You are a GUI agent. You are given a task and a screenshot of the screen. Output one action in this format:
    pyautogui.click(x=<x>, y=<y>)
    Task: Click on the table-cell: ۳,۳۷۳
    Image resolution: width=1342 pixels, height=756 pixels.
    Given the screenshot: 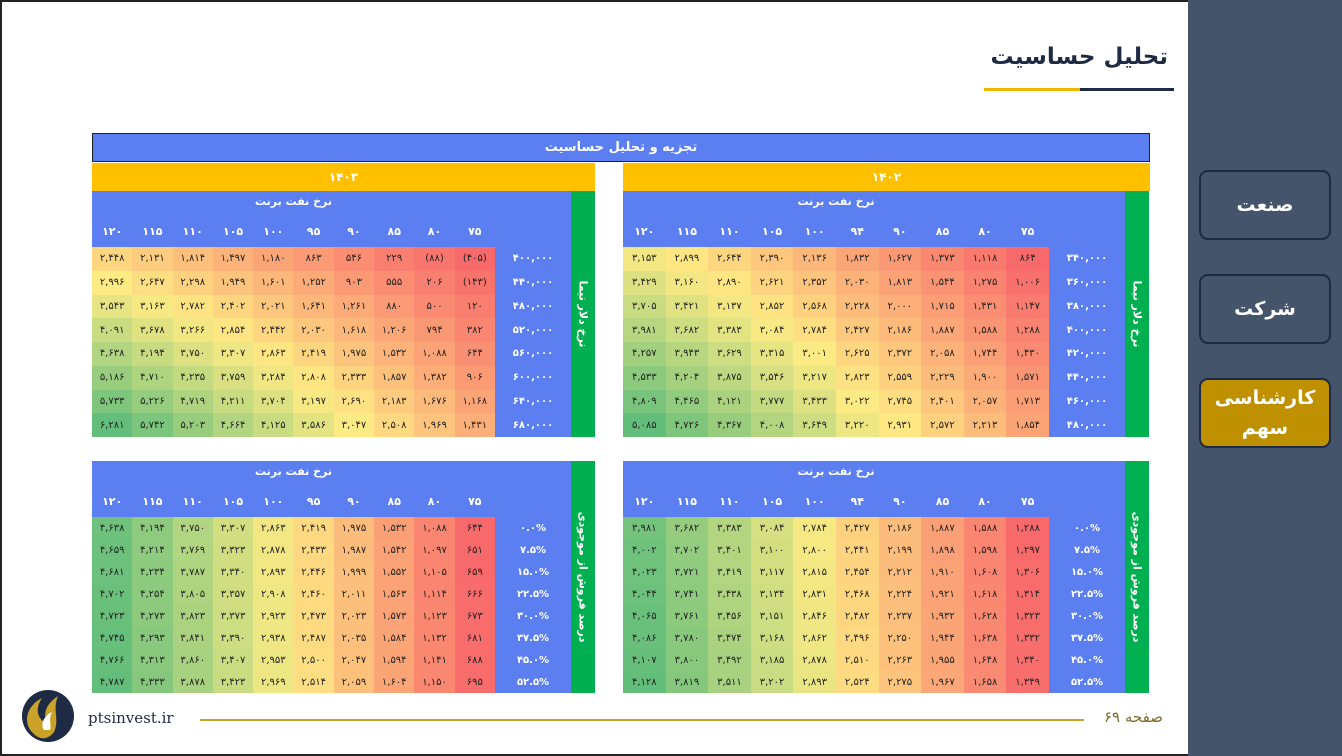 What is the action you would take?
    pyautogui.click(x=233, y=616)
    